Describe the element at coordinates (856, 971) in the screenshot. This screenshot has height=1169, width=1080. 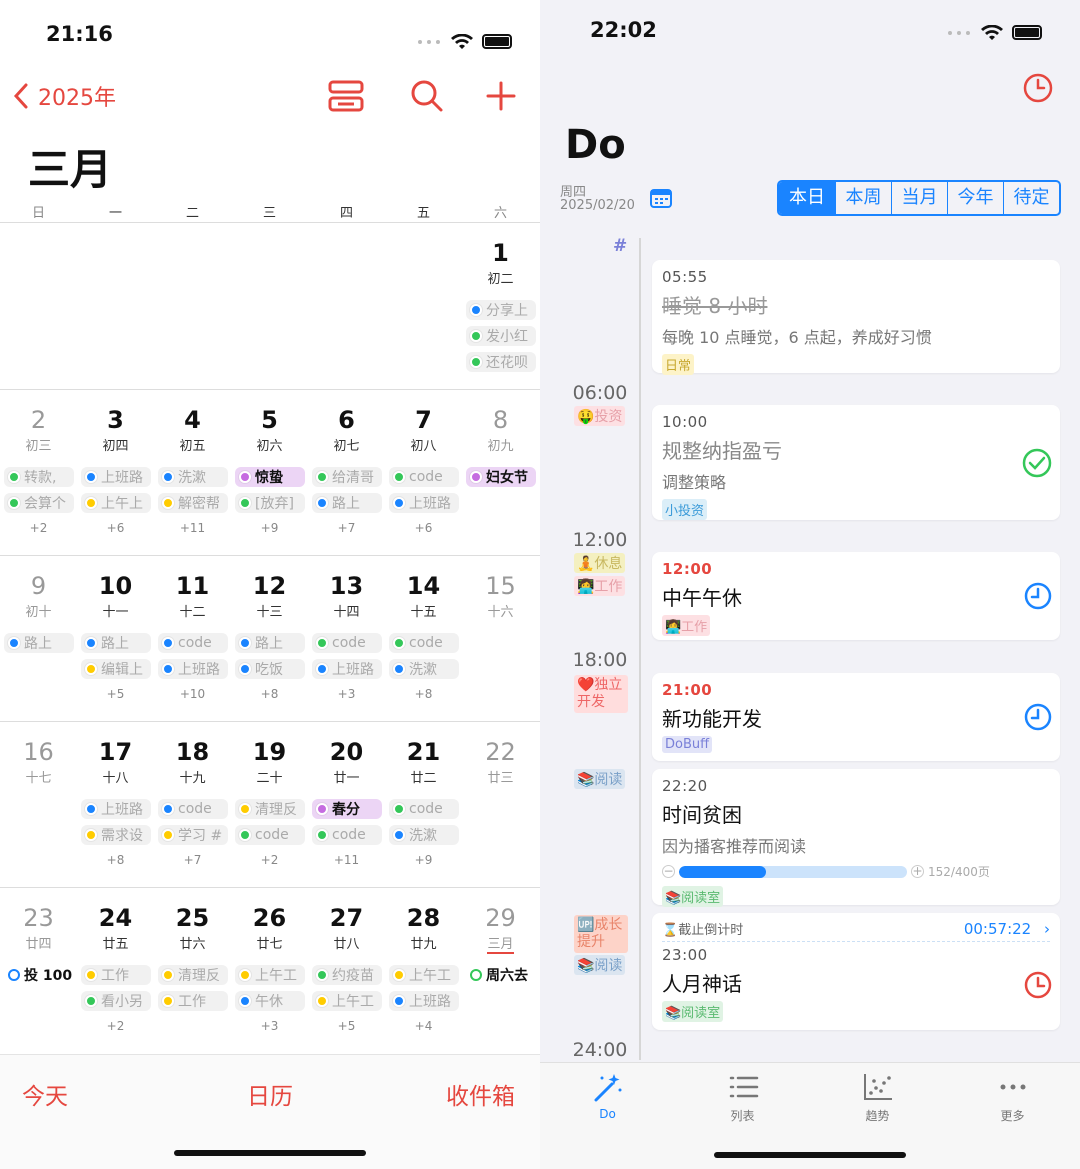
I see `task-card: ⌛截止倒计时 00:57:22 › 23:00 人月神话 📚阅读室` at that location.